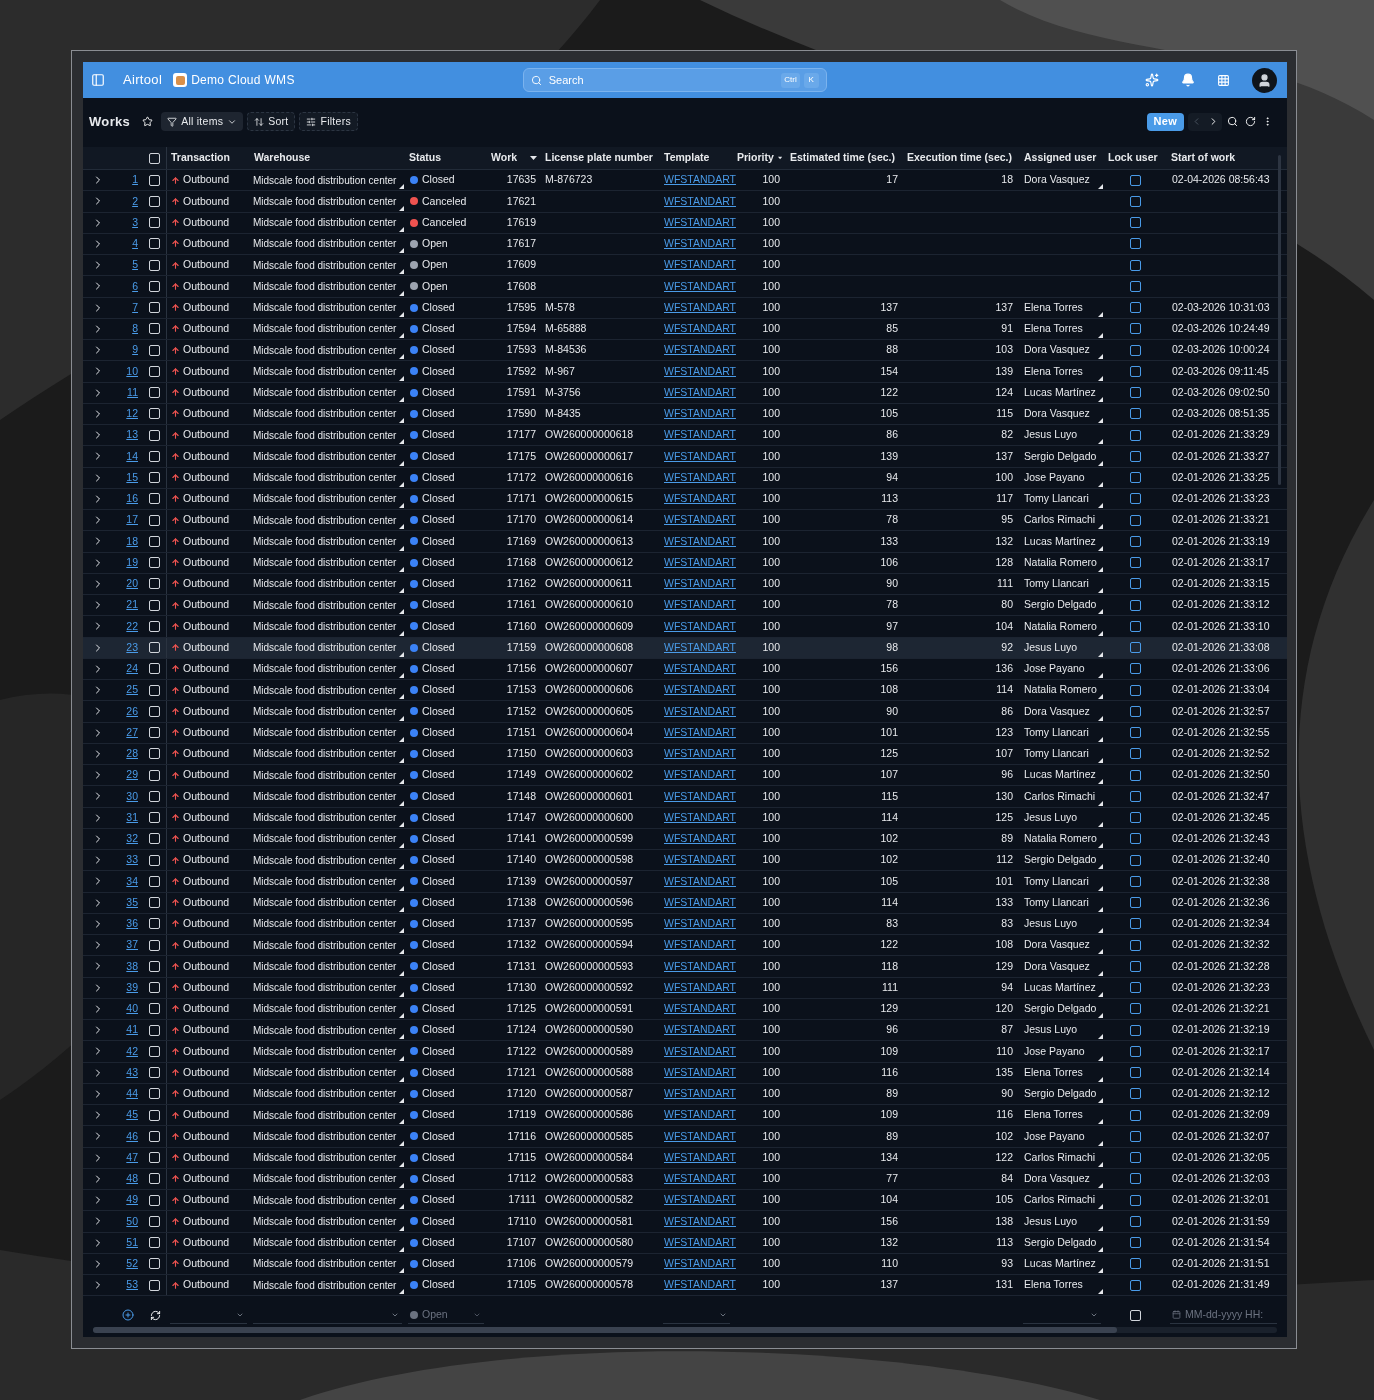 This screenshot has width=1374, height=1400. I want to click on row-number-link: 41, so click(132, 1030).